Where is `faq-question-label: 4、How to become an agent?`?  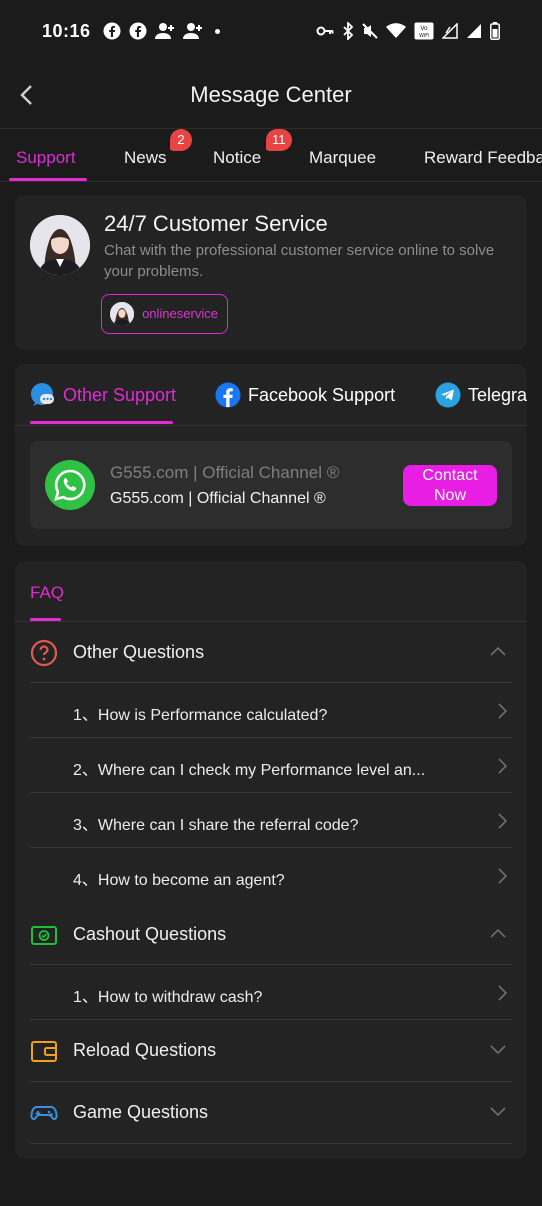
faq-question-label: 4、How to become an agent? is located at coordinates (179, 880).